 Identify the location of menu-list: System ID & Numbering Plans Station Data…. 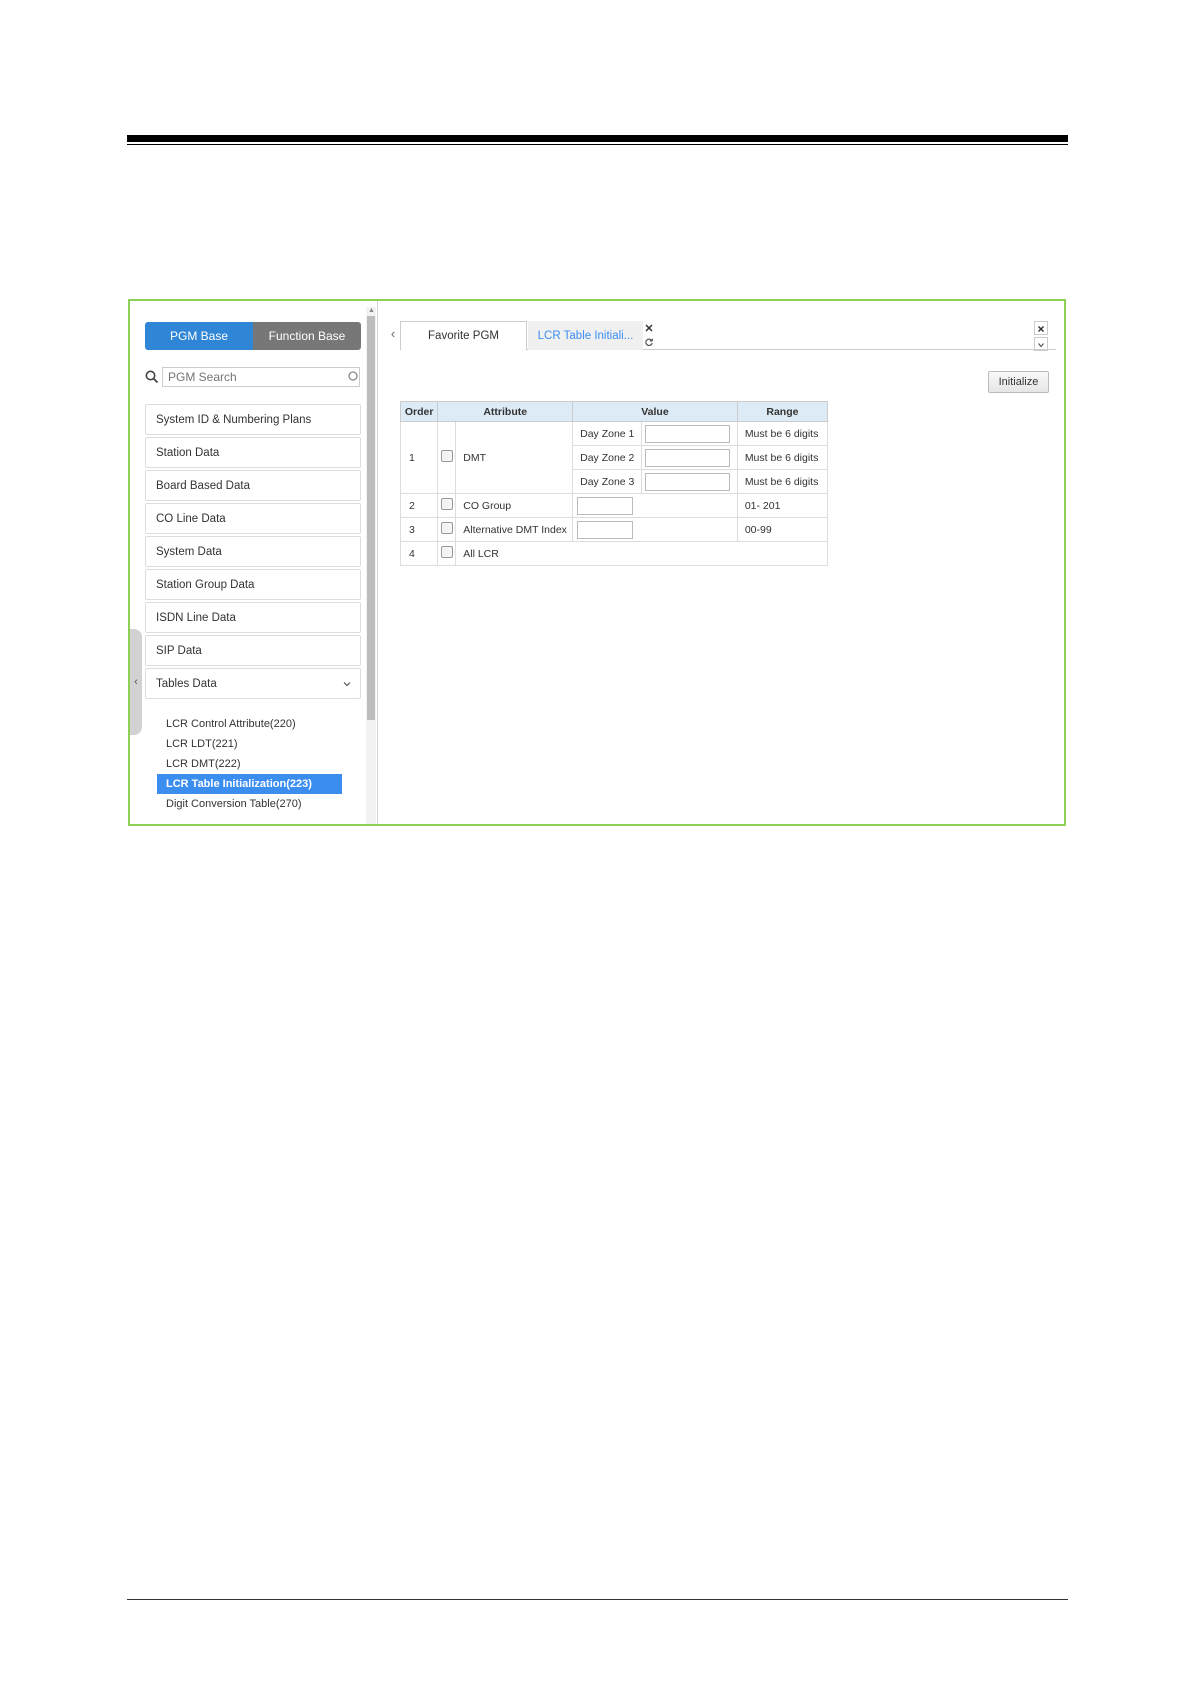
(253, 552).